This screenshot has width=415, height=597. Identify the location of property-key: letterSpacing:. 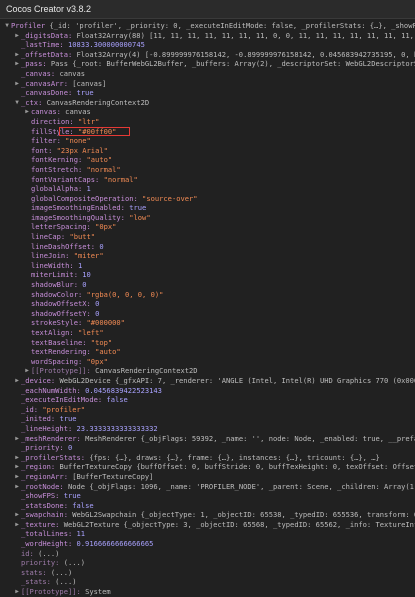
(61, 227).